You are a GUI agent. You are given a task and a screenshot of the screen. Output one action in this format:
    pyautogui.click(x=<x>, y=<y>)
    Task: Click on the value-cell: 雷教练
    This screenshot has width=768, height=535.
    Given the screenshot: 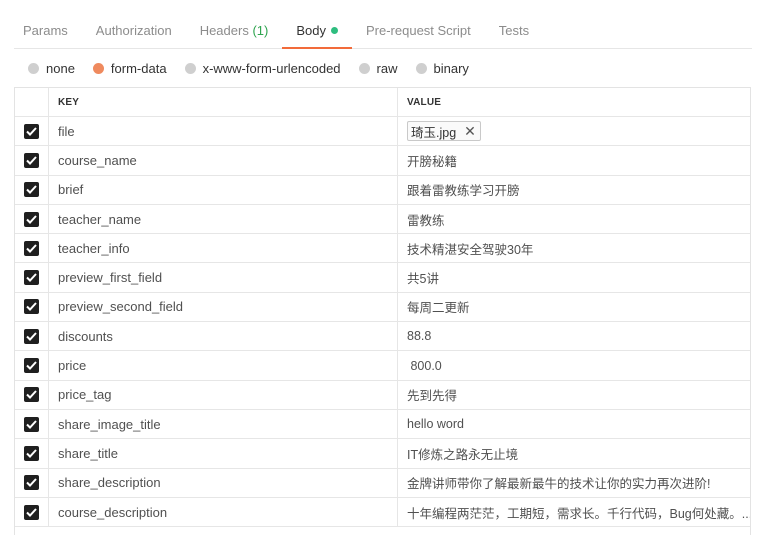 What is the action you would take?
    pyautogui.click(x=574, y=219)
    